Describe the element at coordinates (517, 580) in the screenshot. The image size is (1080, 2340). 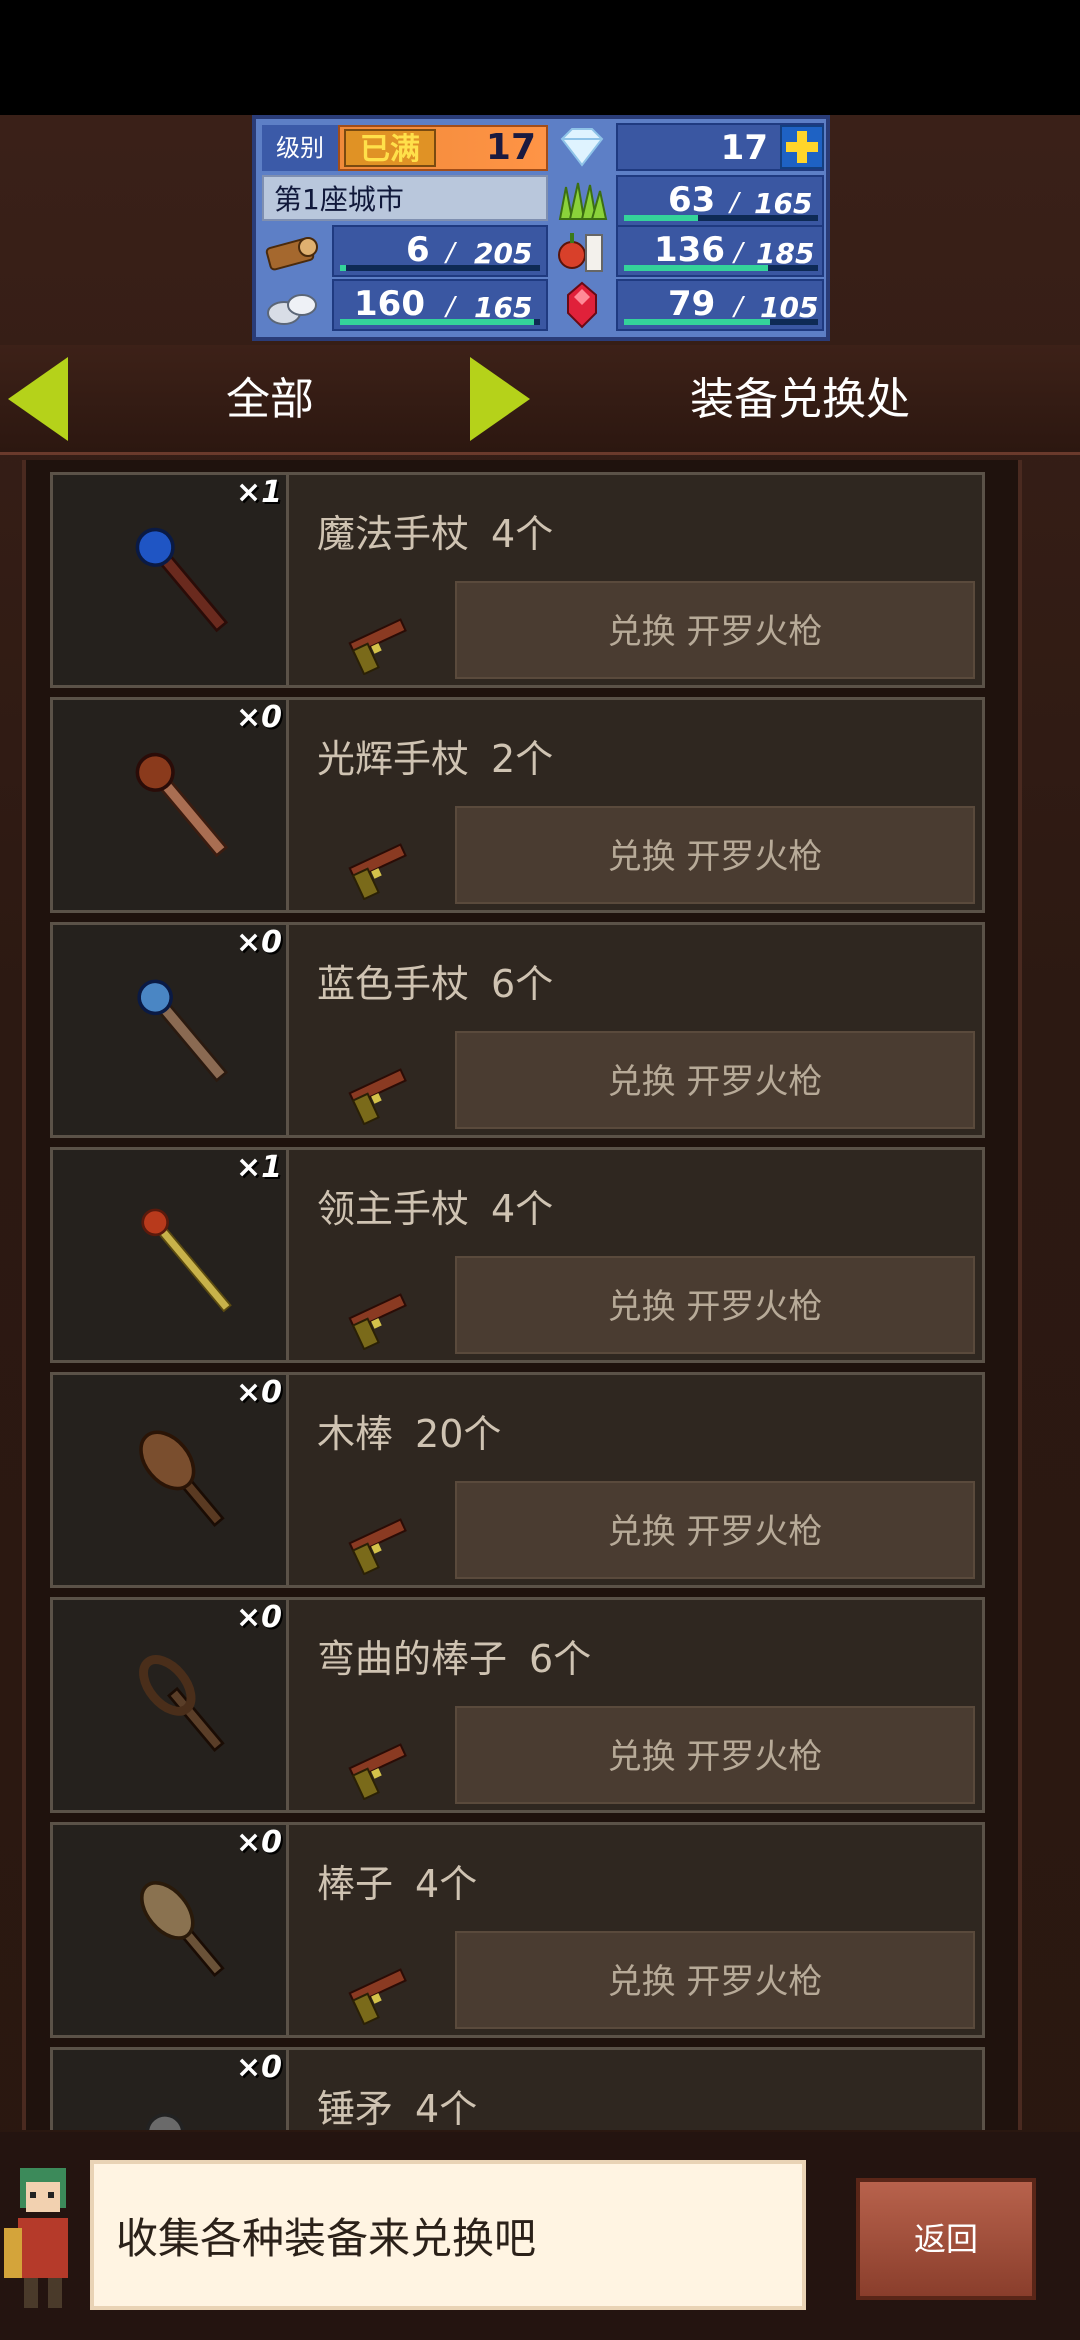
I see `list-item: ×1 魔法手杖 4个兑换 开罗火枪` at that location.